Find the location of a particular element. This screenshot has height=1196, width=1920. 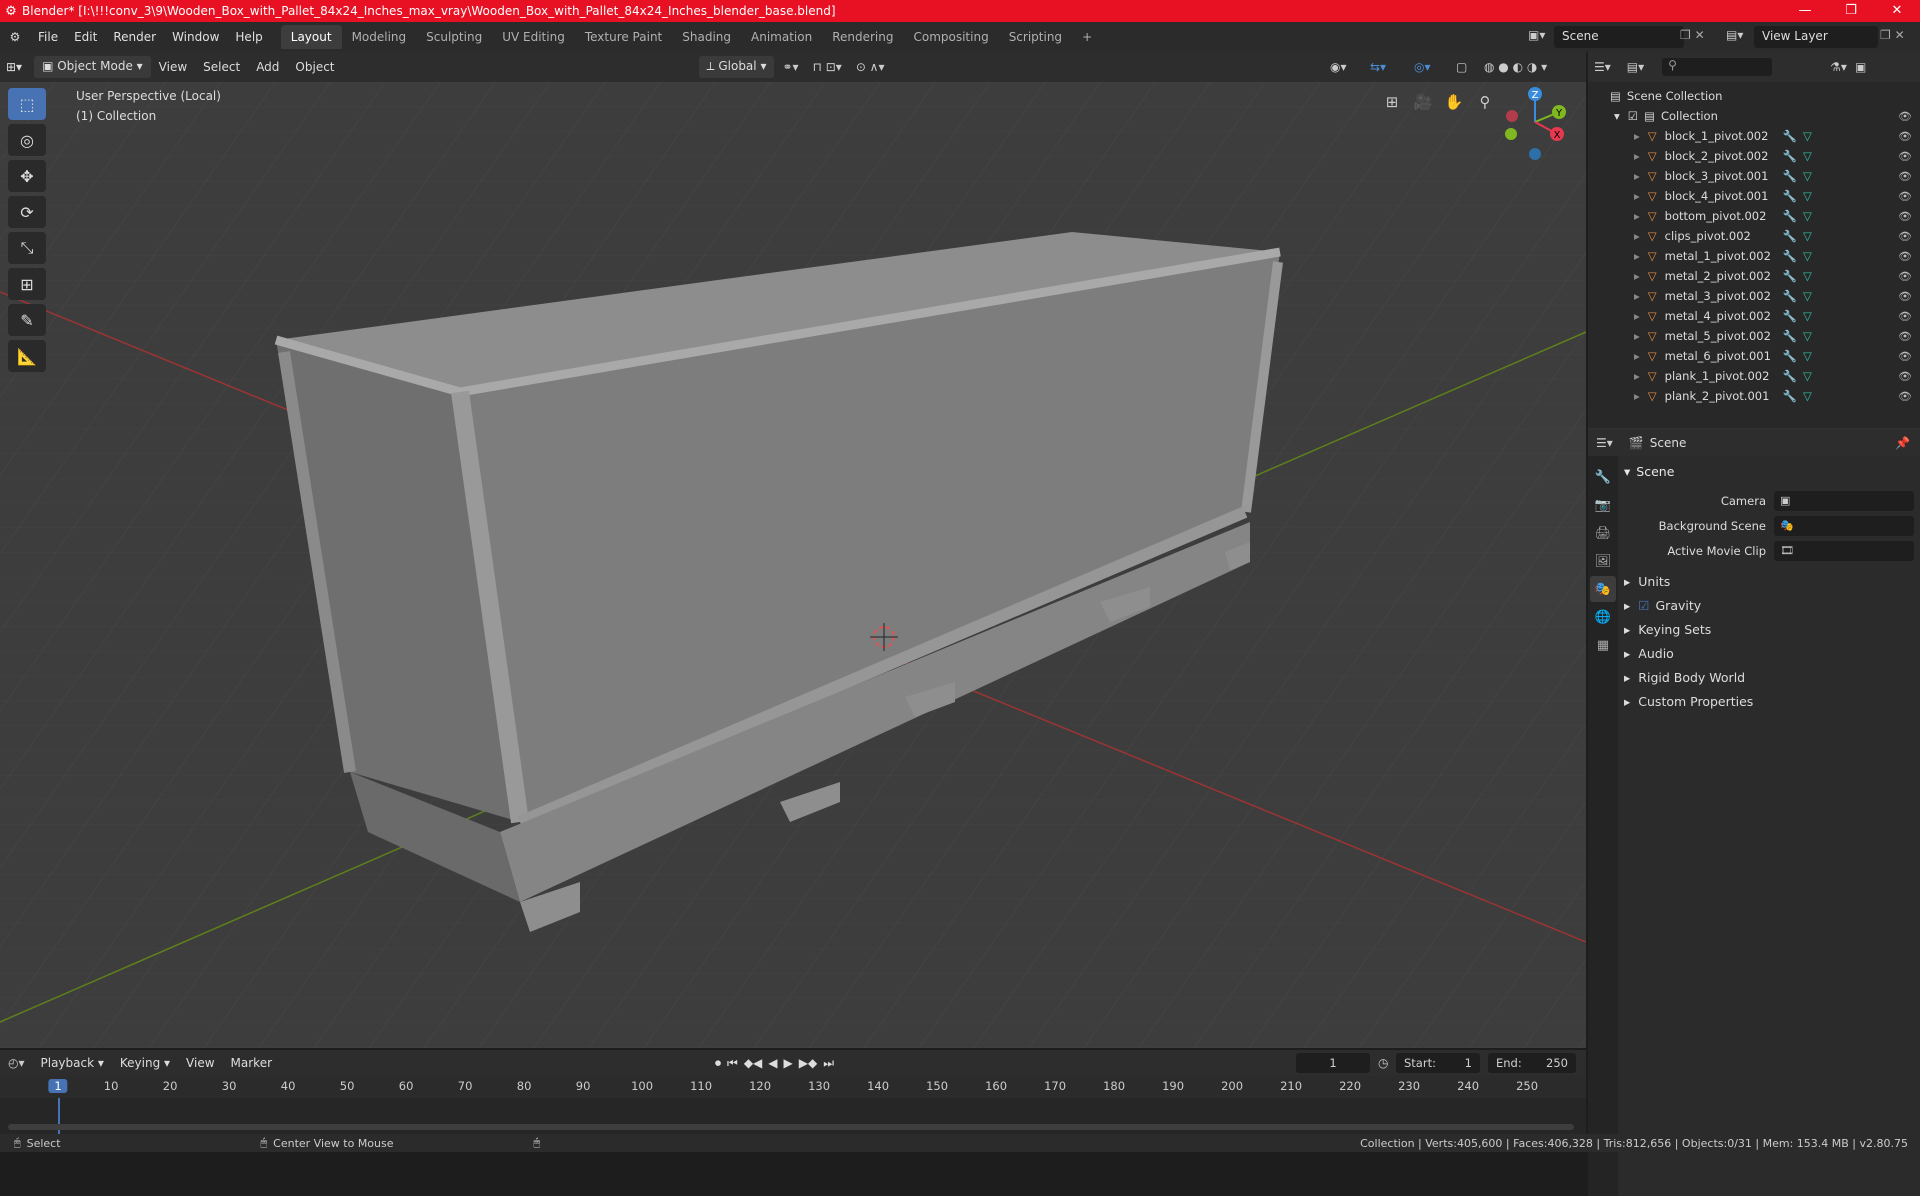

select-box-tool: ⬚ is located at coordinates (27, 104).